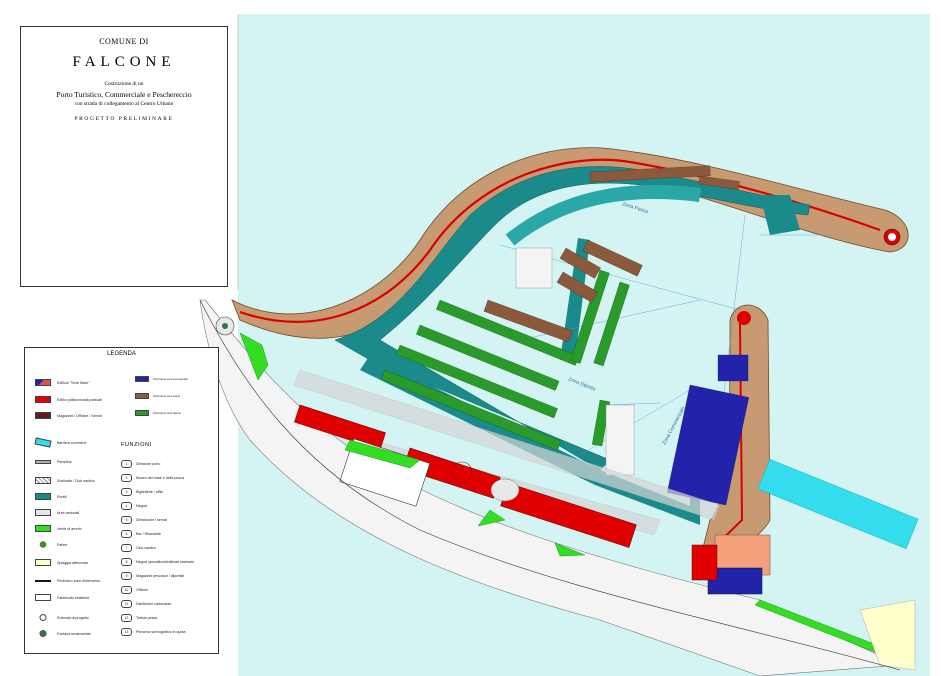 This screenshot has width=941, height=676. I want to click on legend-item: Barriera commerci, so click(60, 442).